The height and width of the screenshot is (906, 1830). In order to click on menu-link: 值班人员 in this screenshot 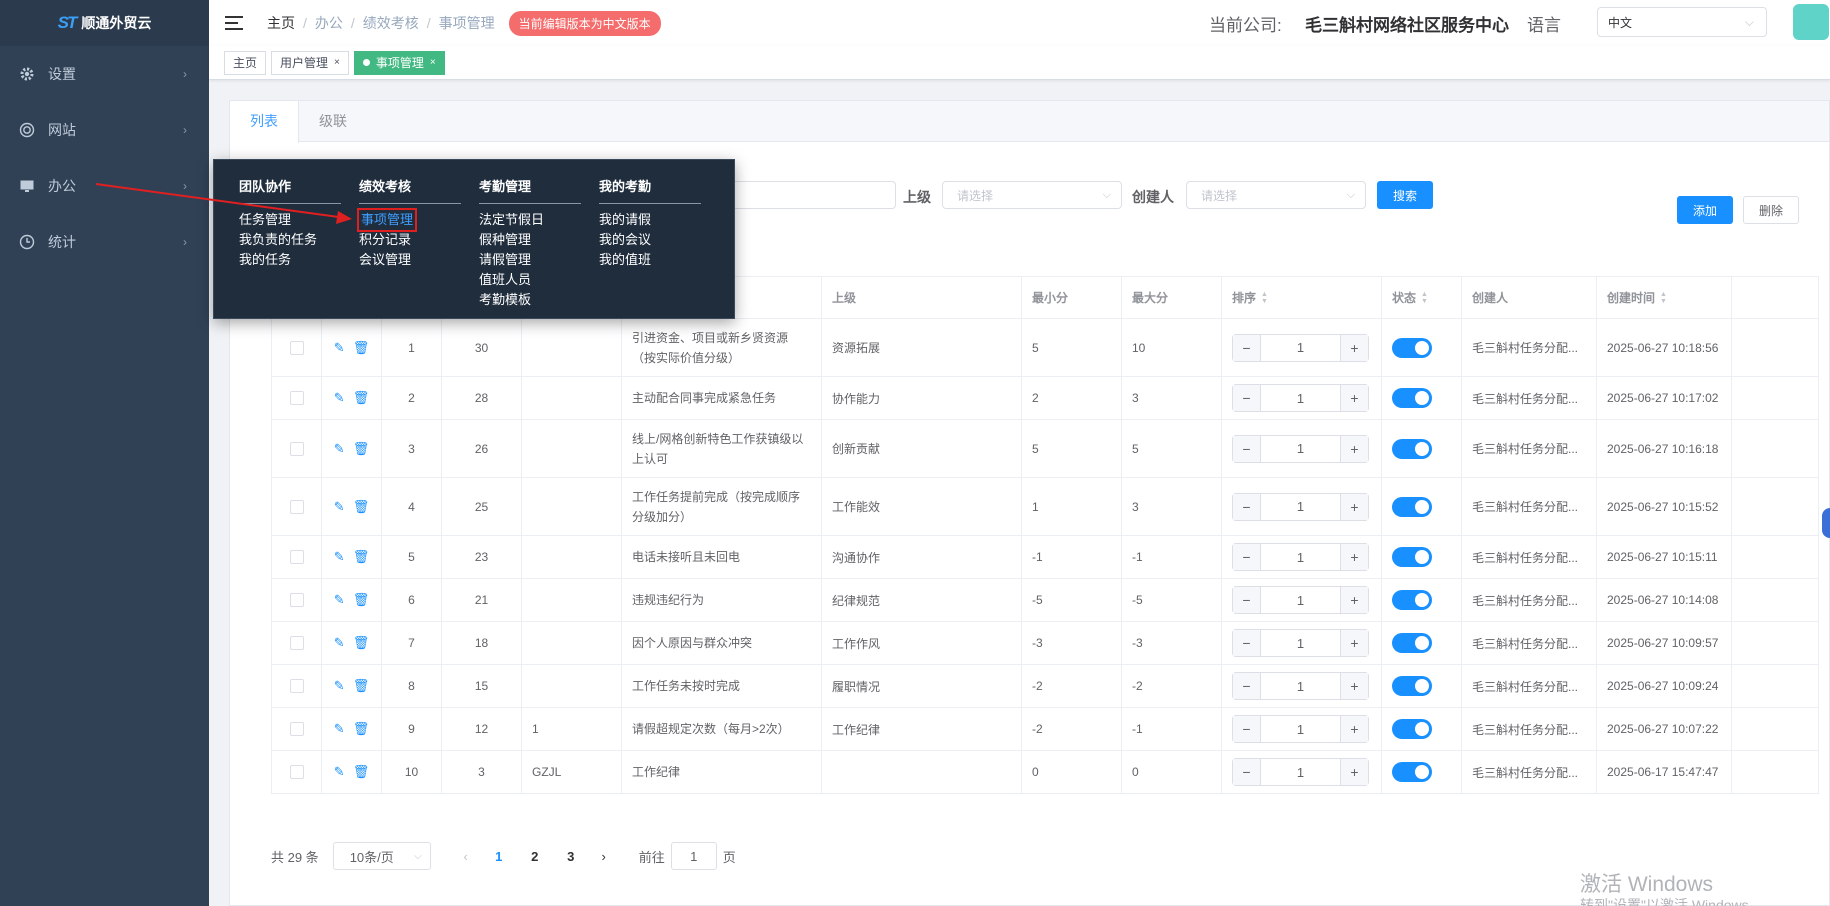, I will do `click(530, 280)`.